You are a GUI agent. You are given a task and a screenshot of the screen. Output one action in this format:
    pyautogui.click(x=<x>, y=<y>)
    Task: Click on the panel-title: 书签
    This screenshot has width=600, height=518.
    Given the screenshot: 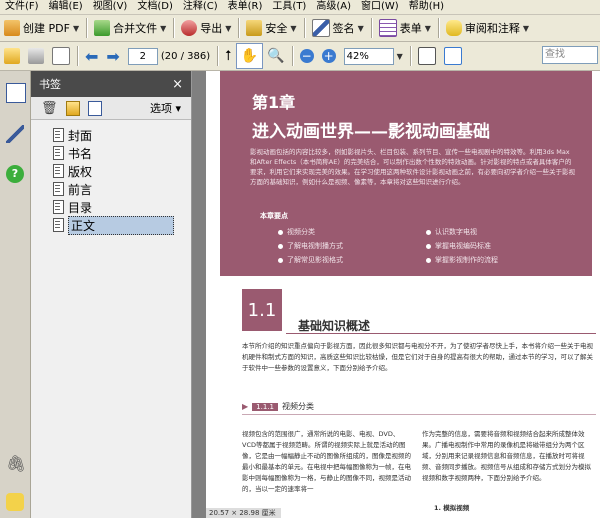 What is the action you would take?
    pyautogui.click(x=50, y=84)
    